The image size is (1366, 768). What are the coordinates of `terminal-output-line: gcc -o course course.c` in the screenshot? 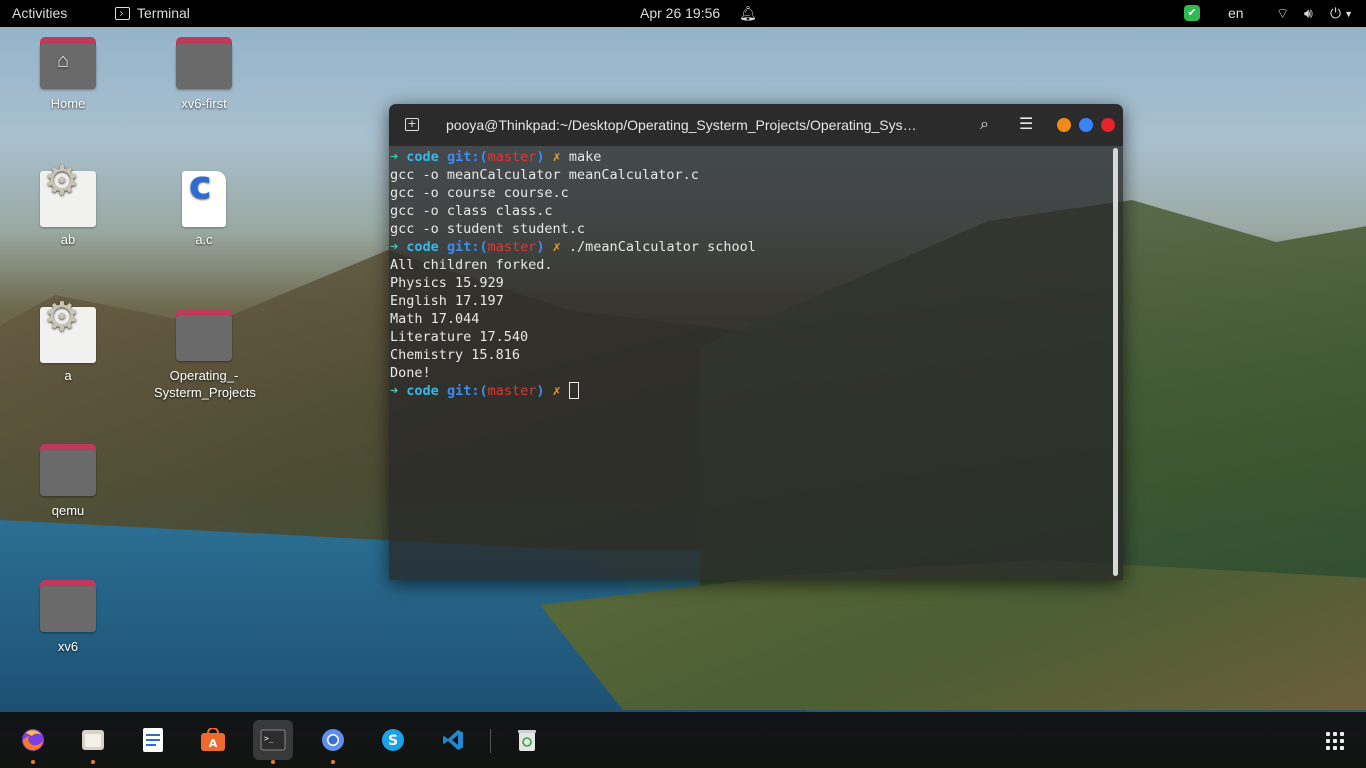 It's located at (479, 193).